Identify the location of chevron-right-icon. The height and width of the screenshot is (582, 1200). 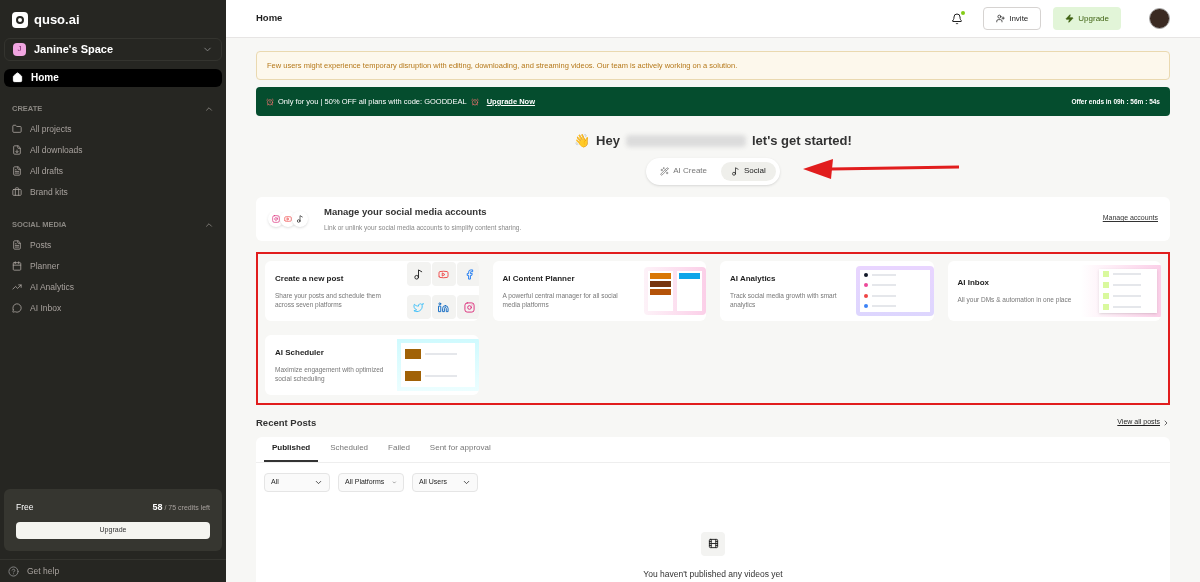
(1166, 422).